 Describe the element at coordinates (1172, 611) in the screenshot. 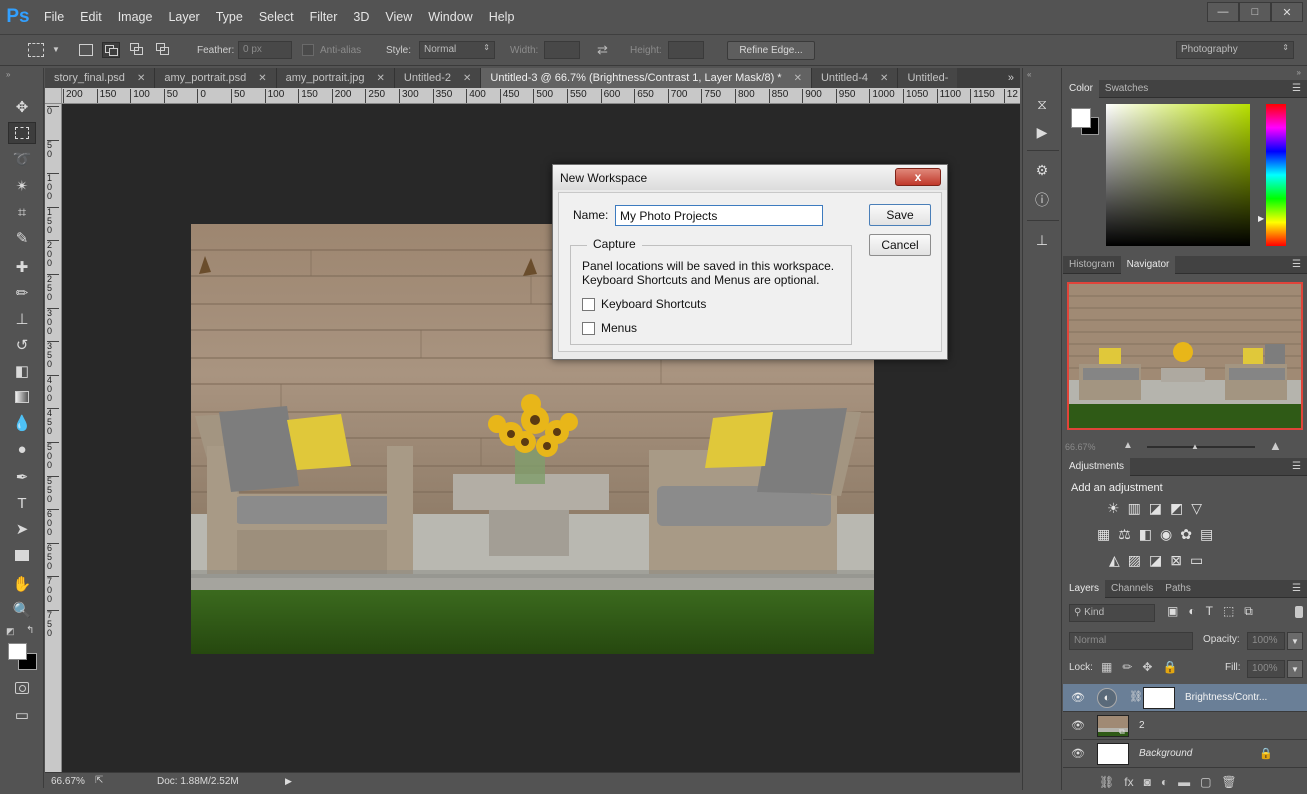

I see `filter-pixel-icon: ▣` at that location.